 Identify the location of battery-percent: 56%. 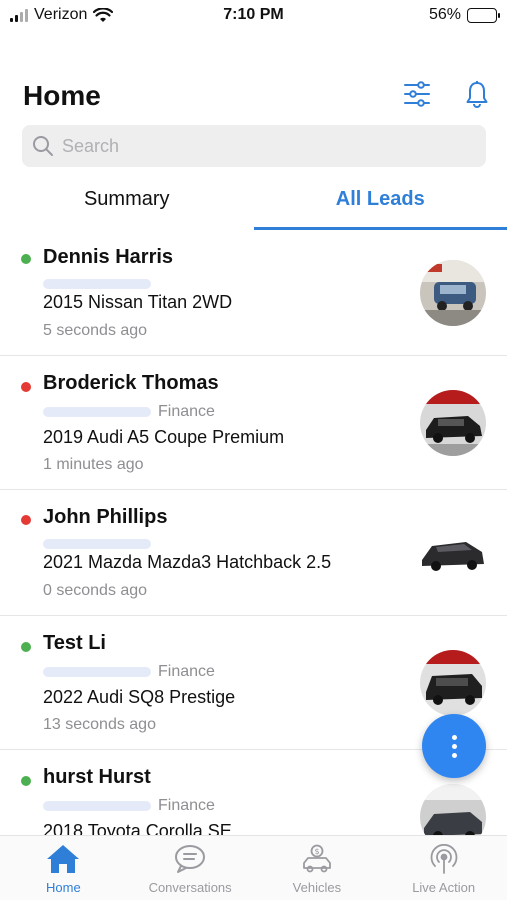
(444, 14).